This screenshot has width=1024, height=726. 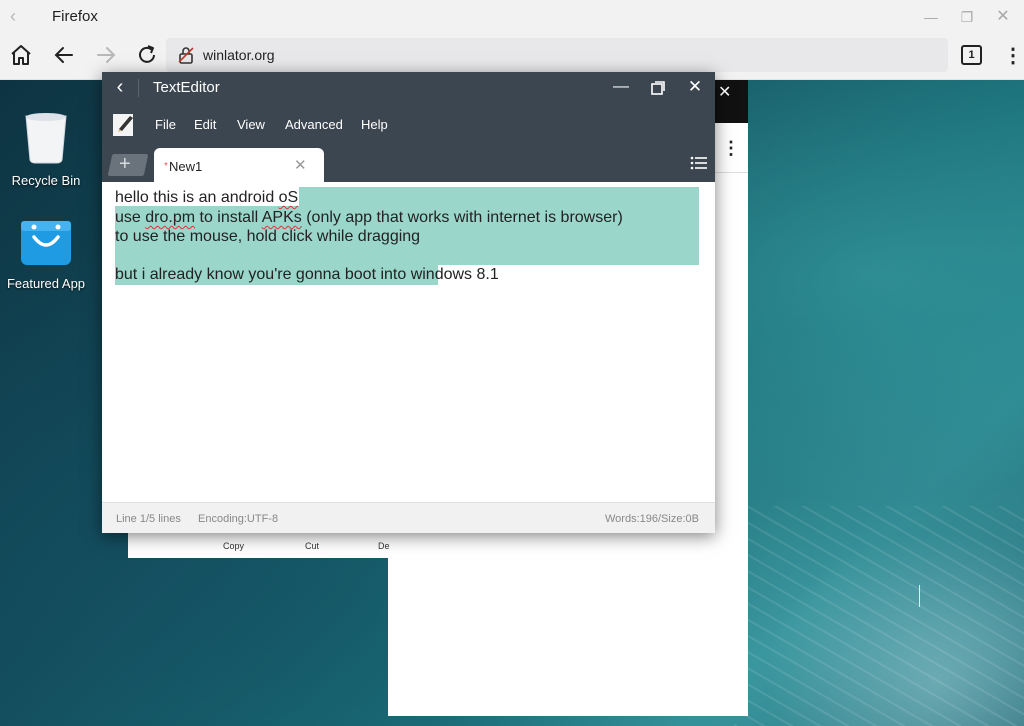 I want to click on context-copy: Copy, so click(x=233, y=546).